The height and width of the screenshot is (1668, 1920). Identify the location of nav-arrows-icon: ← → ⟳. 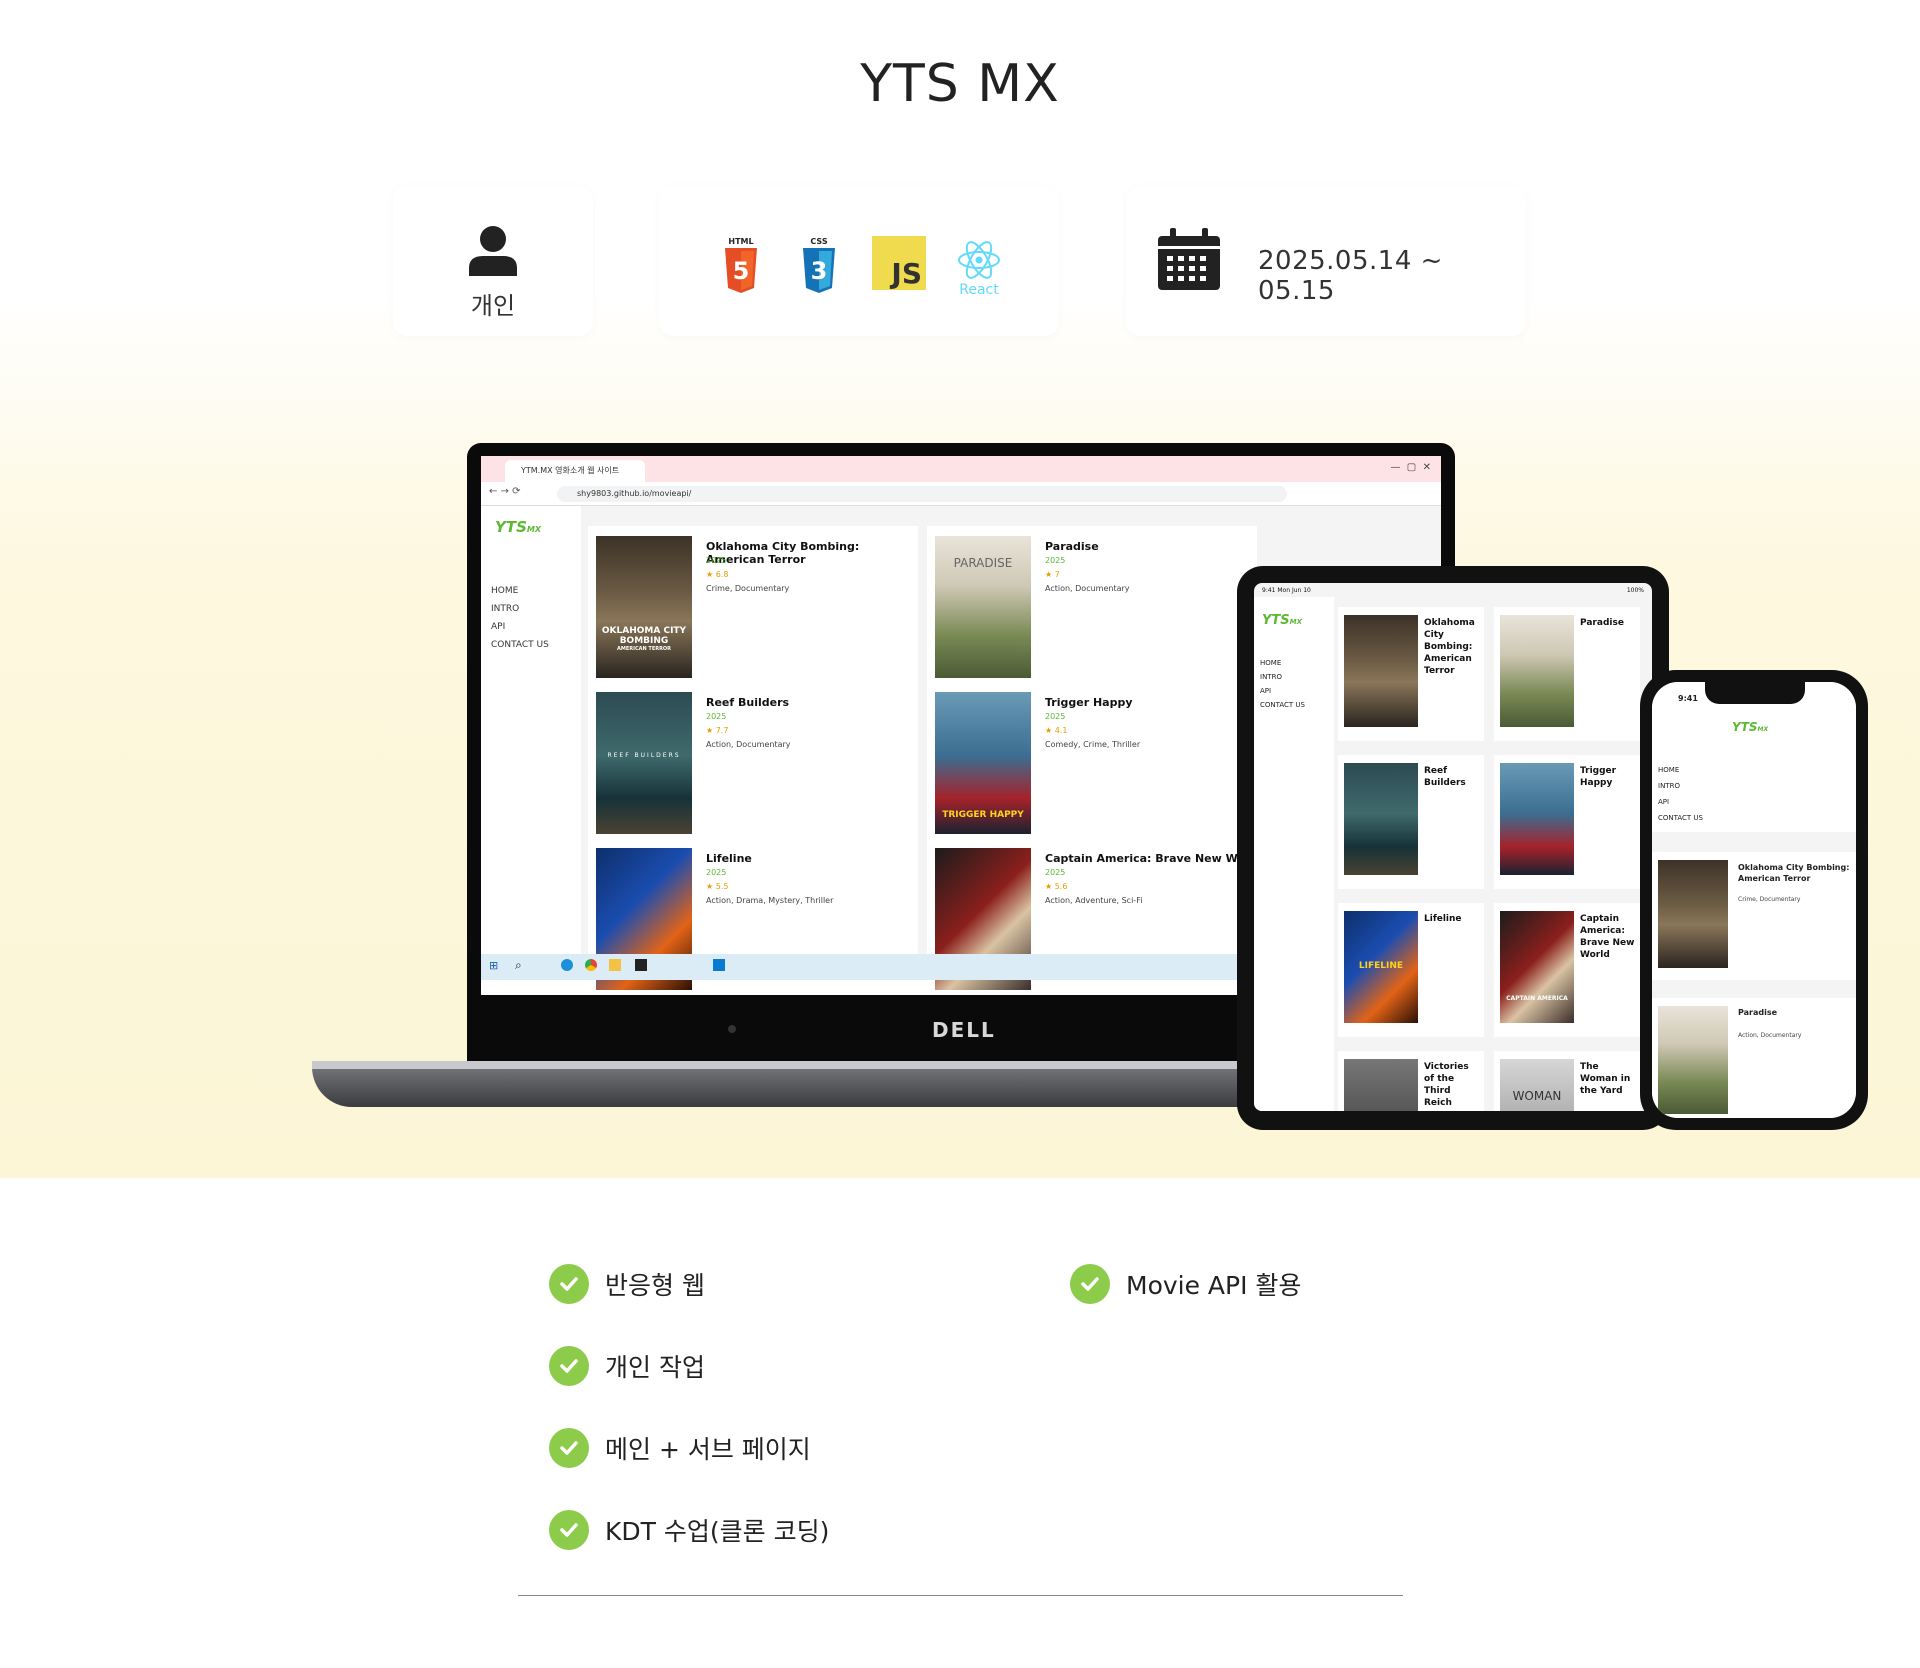
(505, 491).